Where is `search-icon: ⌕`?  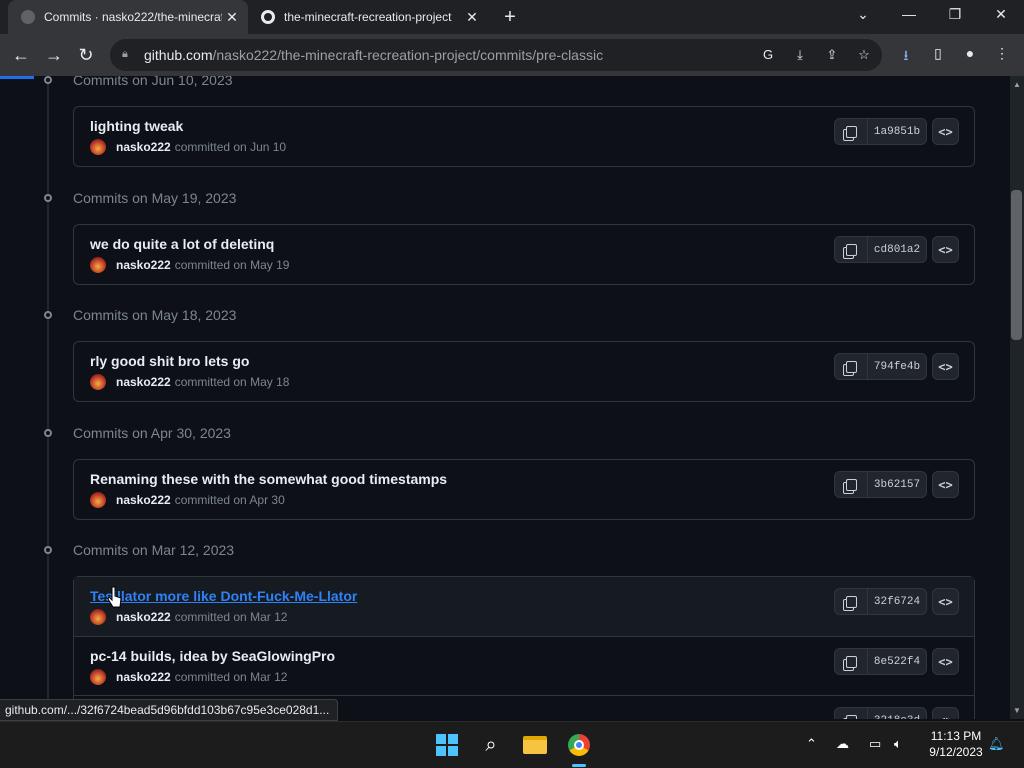 search-icon: ⌕ is located at coordinates (491, 745).